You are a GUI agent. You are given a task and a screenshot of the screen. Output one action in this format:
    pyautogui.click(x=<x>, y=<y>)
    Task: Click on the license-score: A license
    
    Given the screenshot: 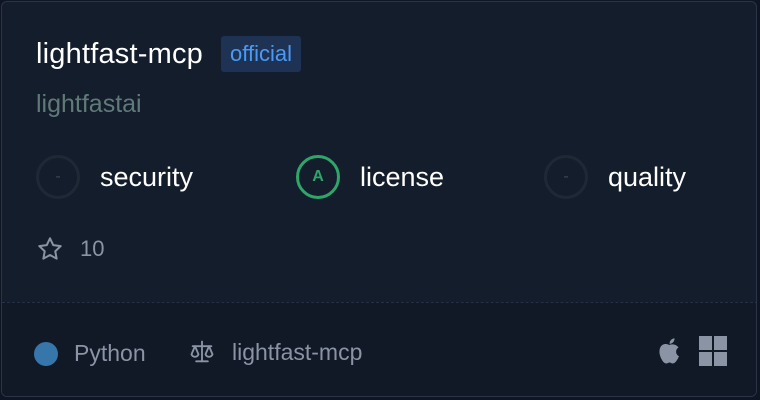 What is the action you would take?
    pyautogui.click(x=370, y=177)
    